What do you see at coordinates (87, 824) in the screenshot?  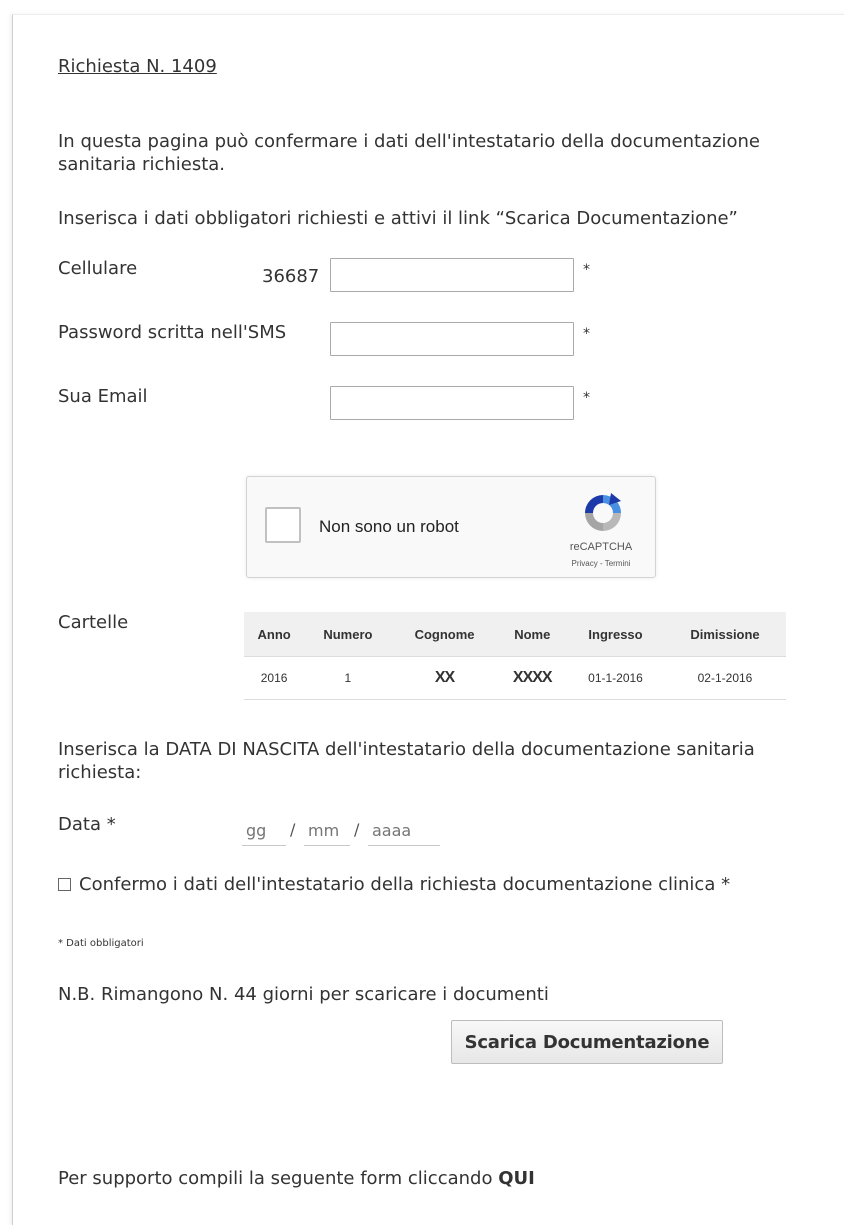 I see `birth-date-label: Data *` at bounding box center [87, 824].